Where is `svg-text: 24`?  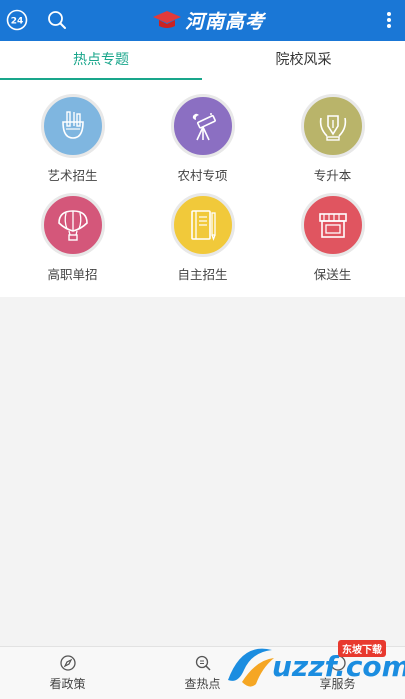
svg-text: 24 is located at coordinates (17, 22).